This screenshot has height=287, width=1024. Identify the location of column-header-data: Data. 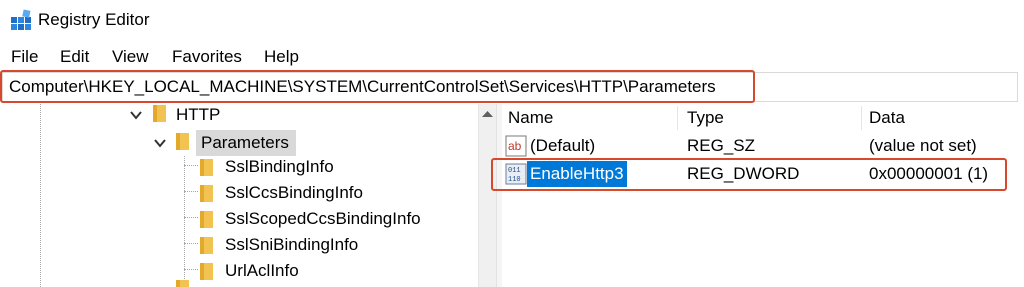
(887, 118).